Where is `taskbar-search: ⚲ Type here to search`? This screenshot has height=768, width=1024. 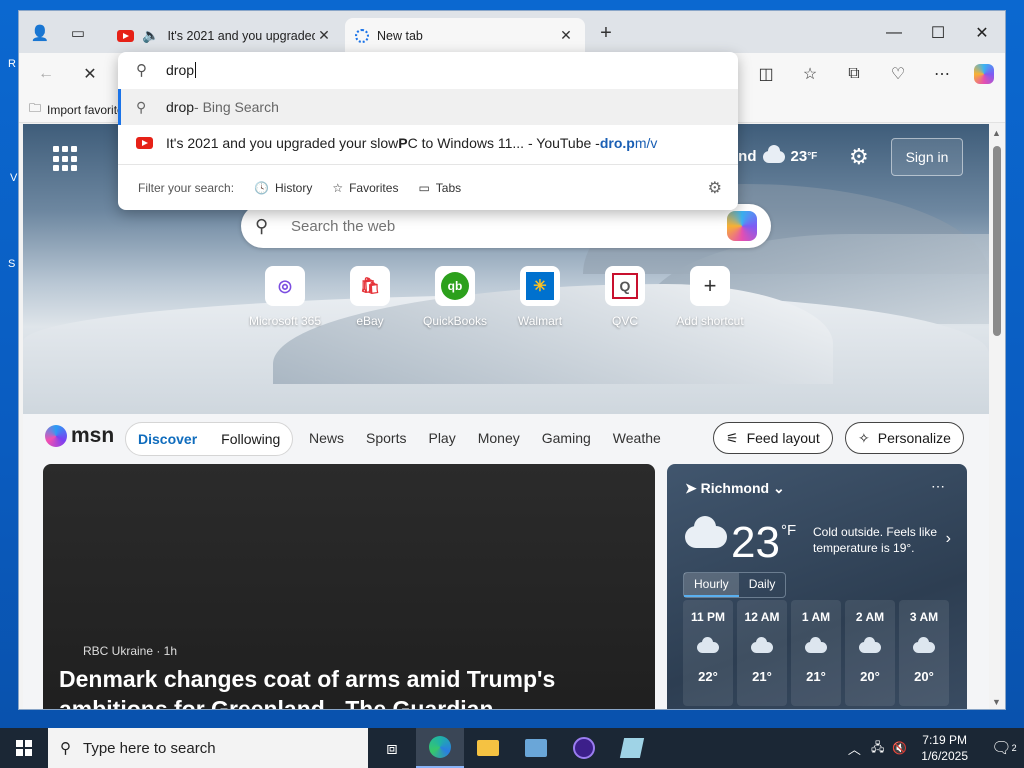
taskbar-search: ⚲ Type here to search is located at coordinates (208, 748).